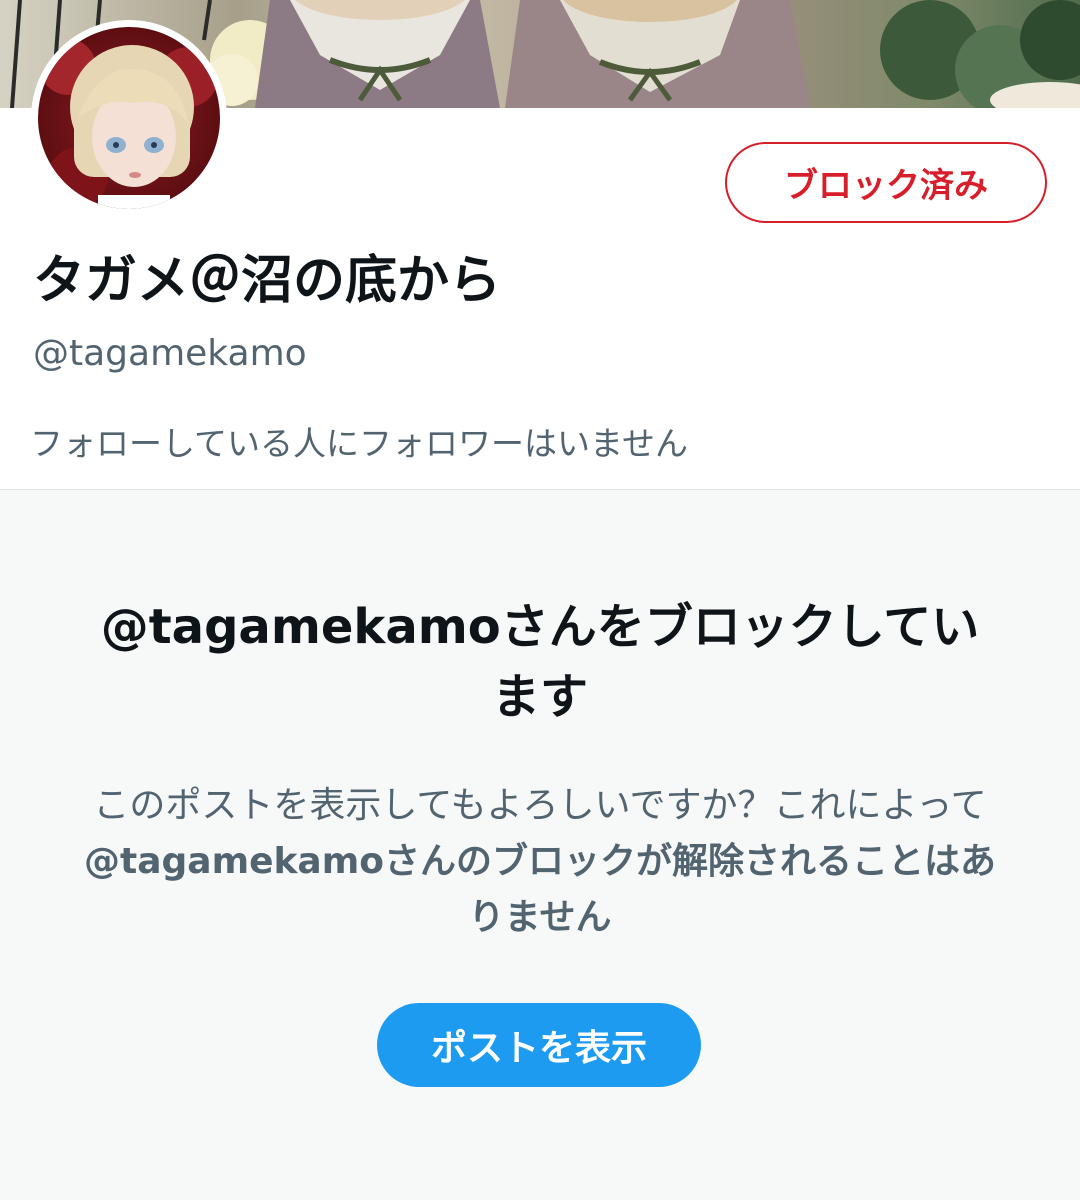  Describe the element at coordinates (359, 443) in the screenshot. I see `followers-you-know-note: フォローしている人にフォロワーはいません` at that location.